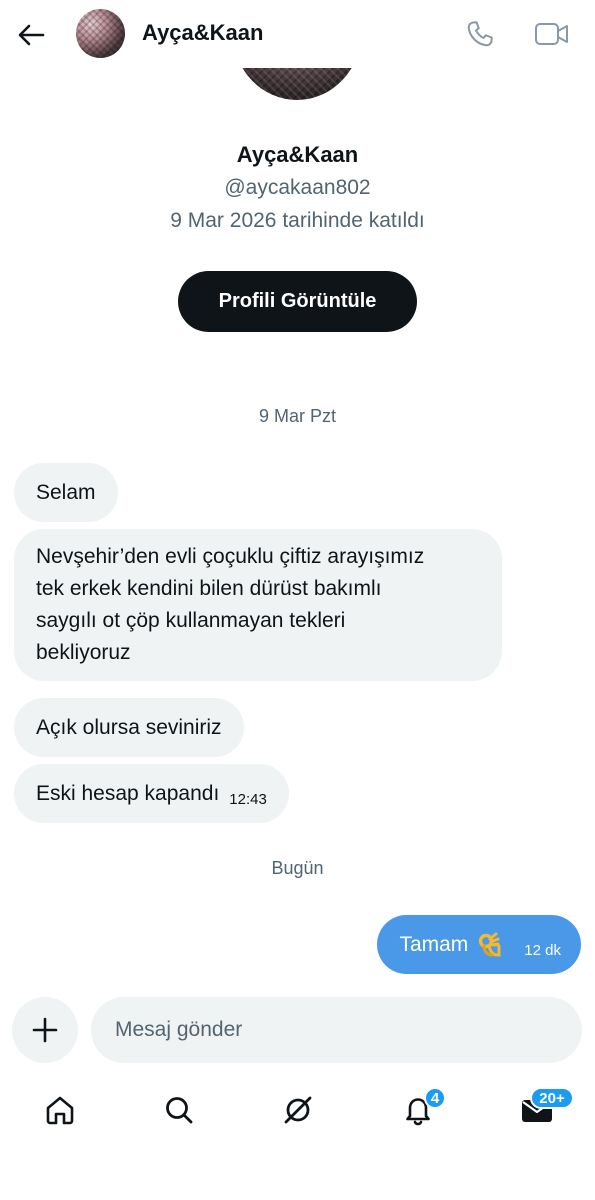  I want to click on profile-name: Ayça&Kaan, so click(297, 154).